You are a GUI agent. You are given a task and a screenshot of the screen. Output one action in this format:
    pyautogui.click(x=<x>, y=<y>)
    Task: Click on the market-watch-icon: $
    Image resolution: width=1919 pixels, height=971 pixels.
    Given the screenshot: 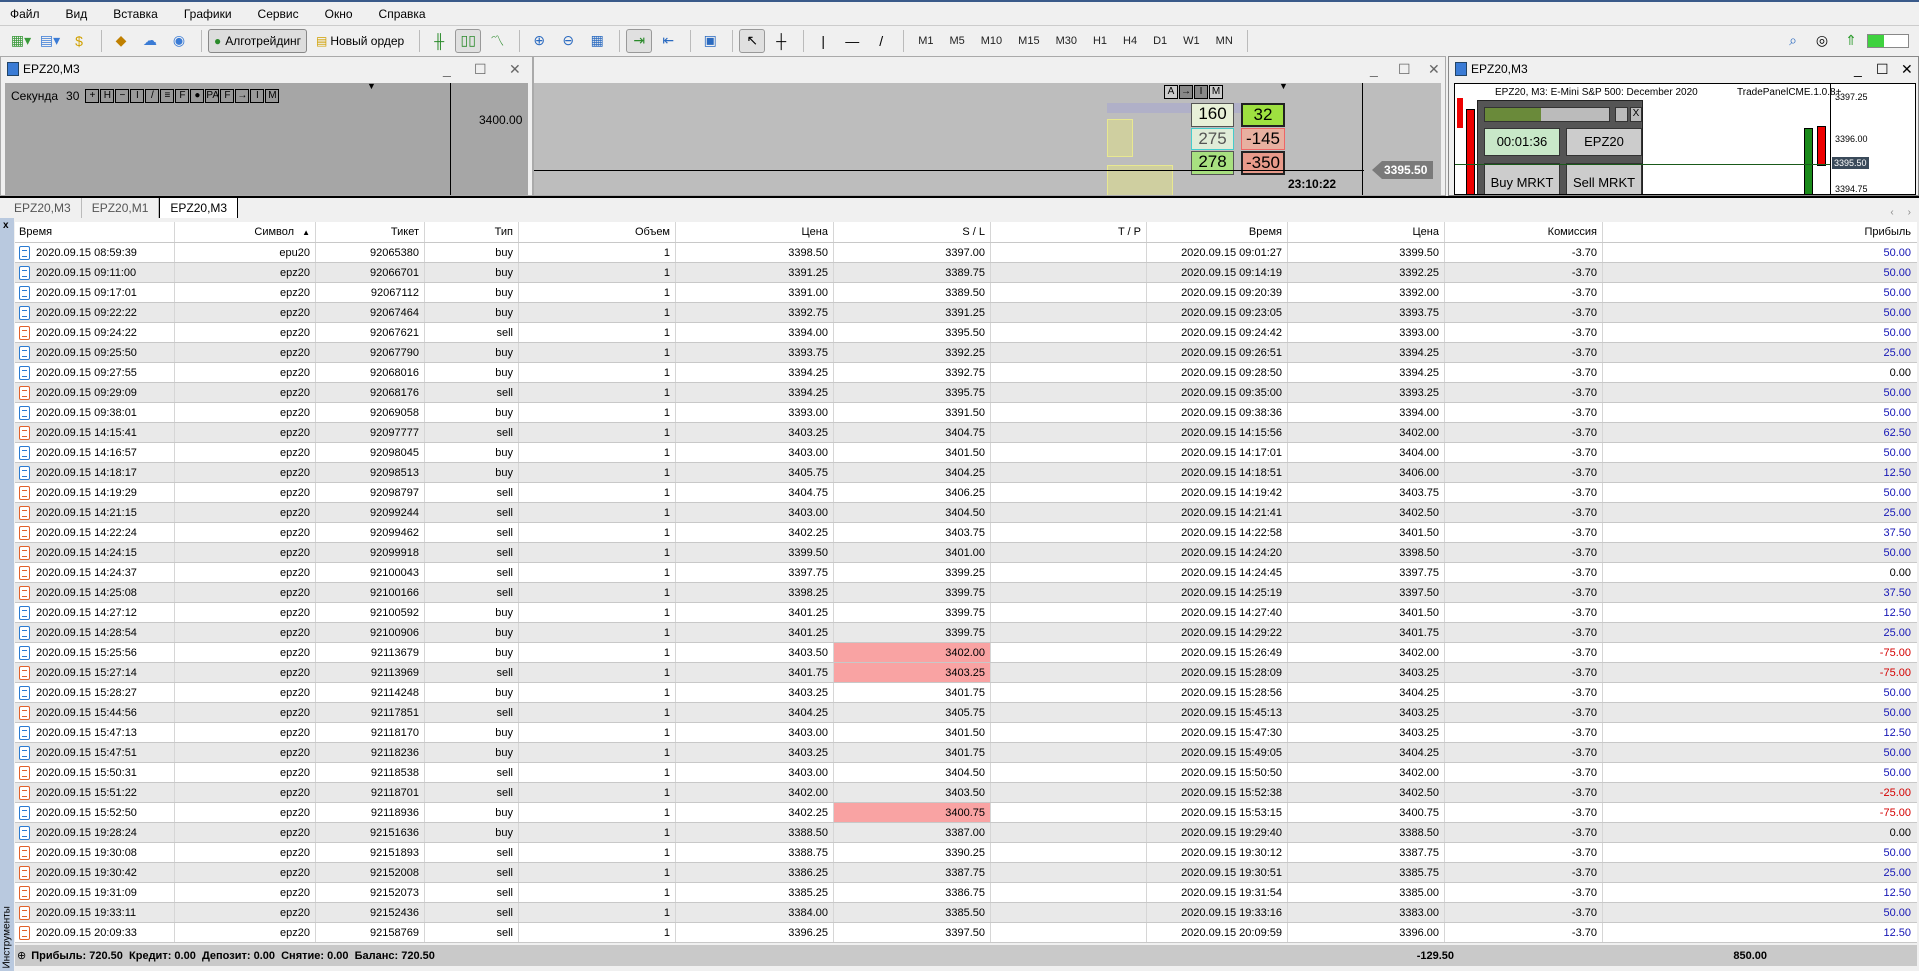 What is the action you would take?
    pyautogui.click(x=79, y=41)
    